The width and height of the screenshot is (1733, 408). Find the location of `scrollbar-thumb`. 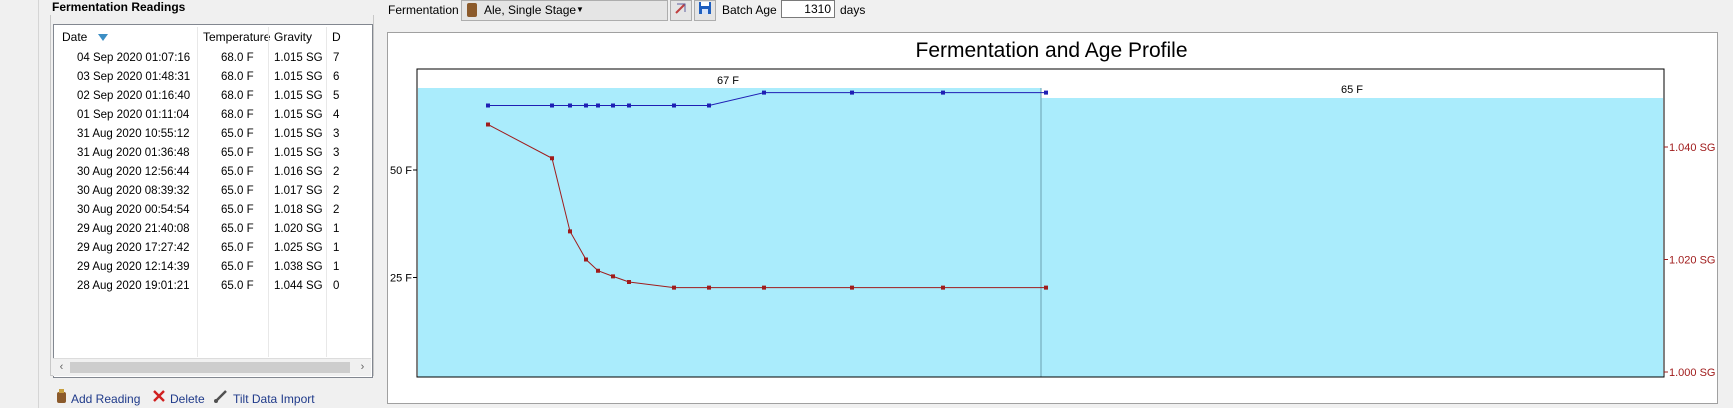

scrollbar-thumb is located at coordinates (210, 367).